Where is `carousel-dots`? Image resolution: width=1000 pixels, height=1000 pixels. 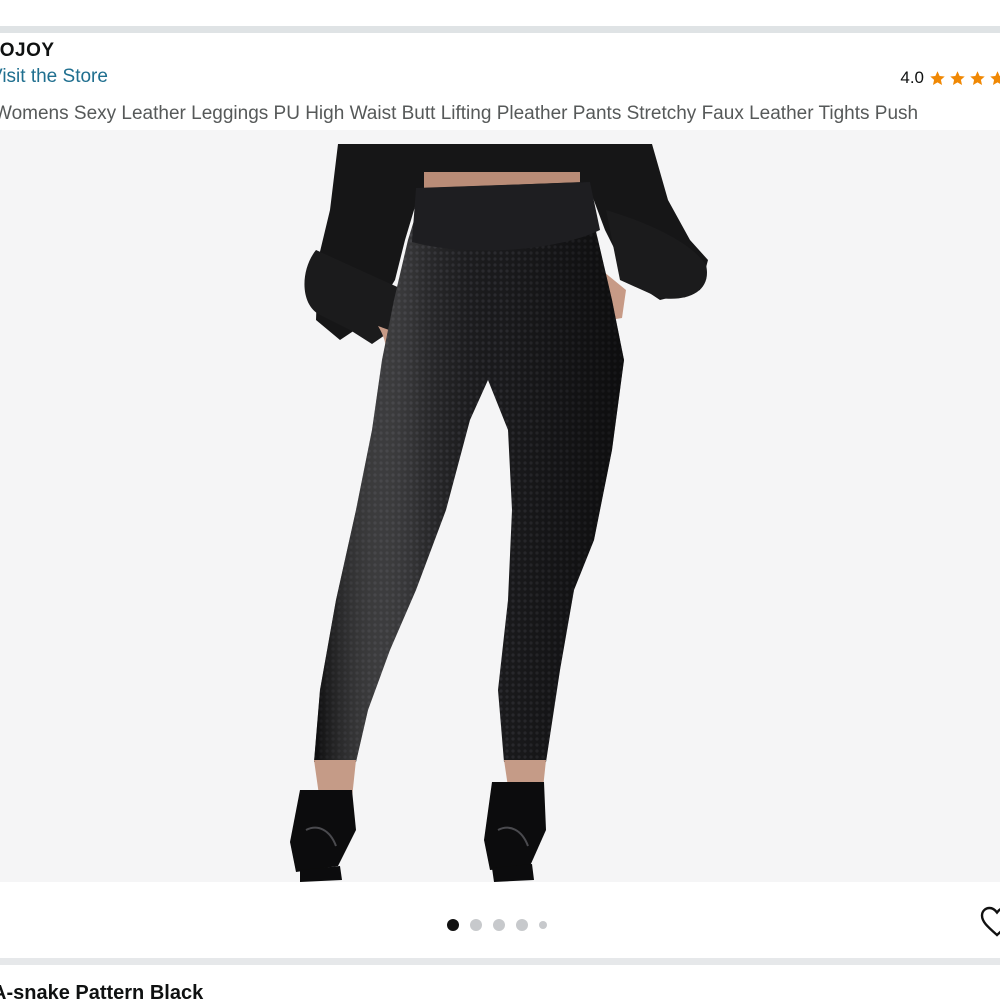 carousel-dots is located at coordinates (497, 925).